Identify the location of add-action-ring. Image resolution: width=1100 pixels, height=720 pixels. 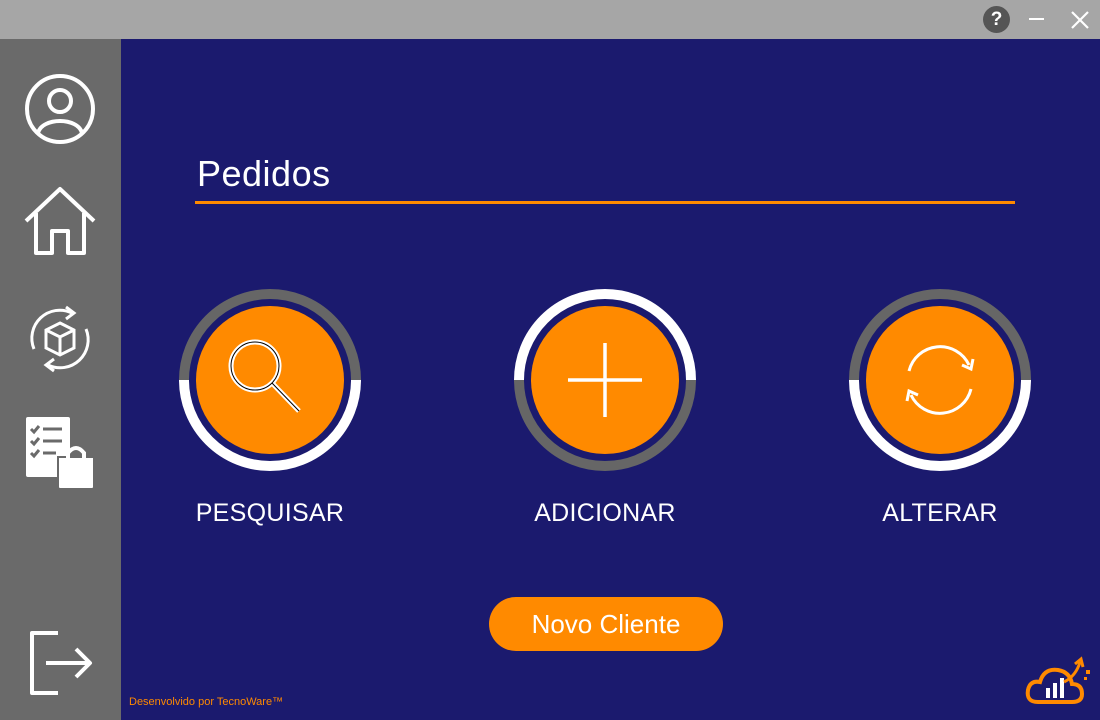
(605, 380).